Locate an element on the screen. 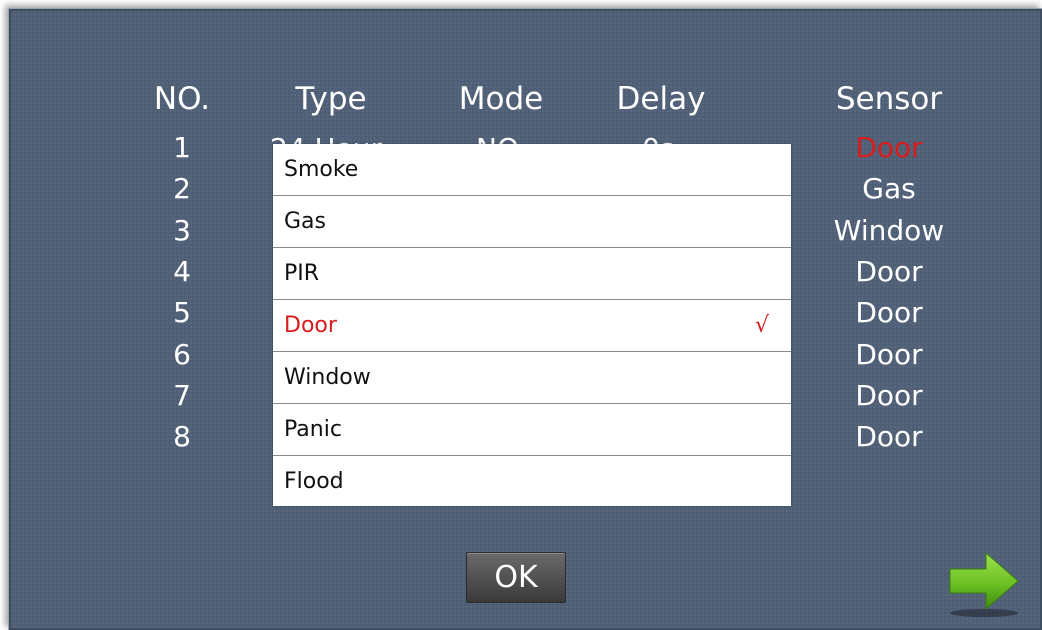 The image size is (1042, 630). dropdown-option-label: Panic is located at coordinates (313, 429).